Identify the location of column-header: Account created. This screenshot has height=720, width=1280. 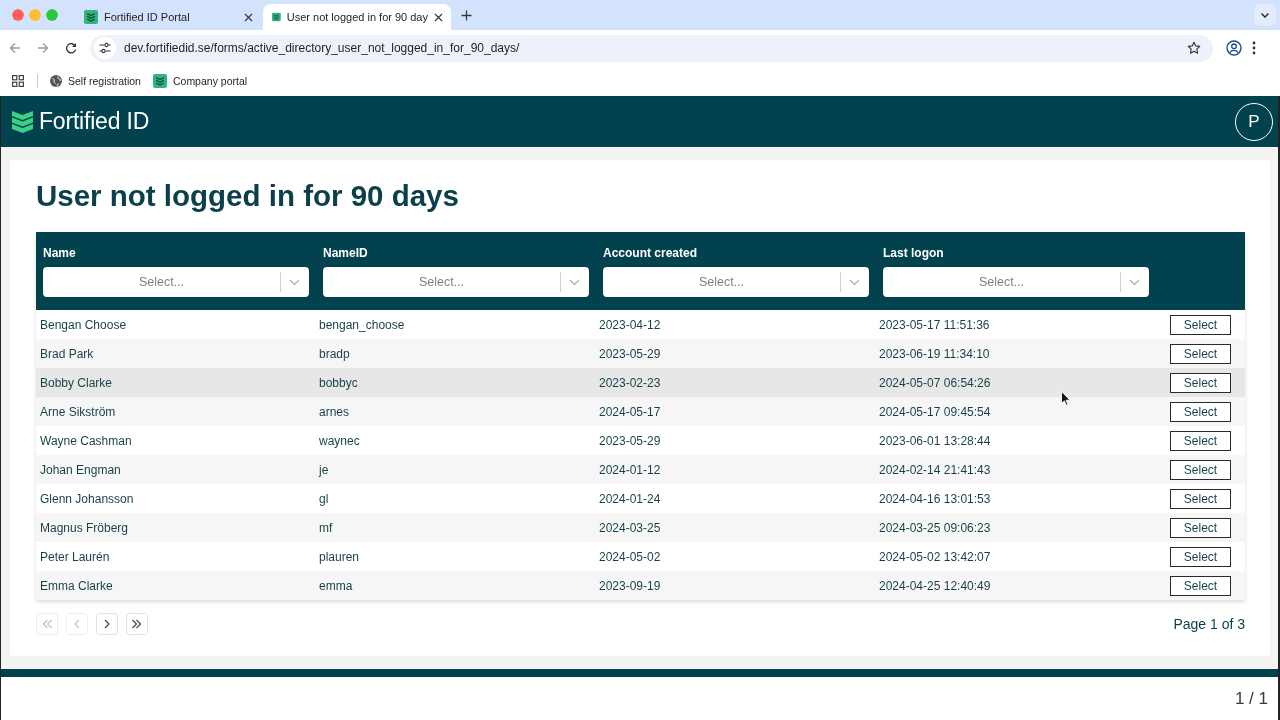
(650, 253).